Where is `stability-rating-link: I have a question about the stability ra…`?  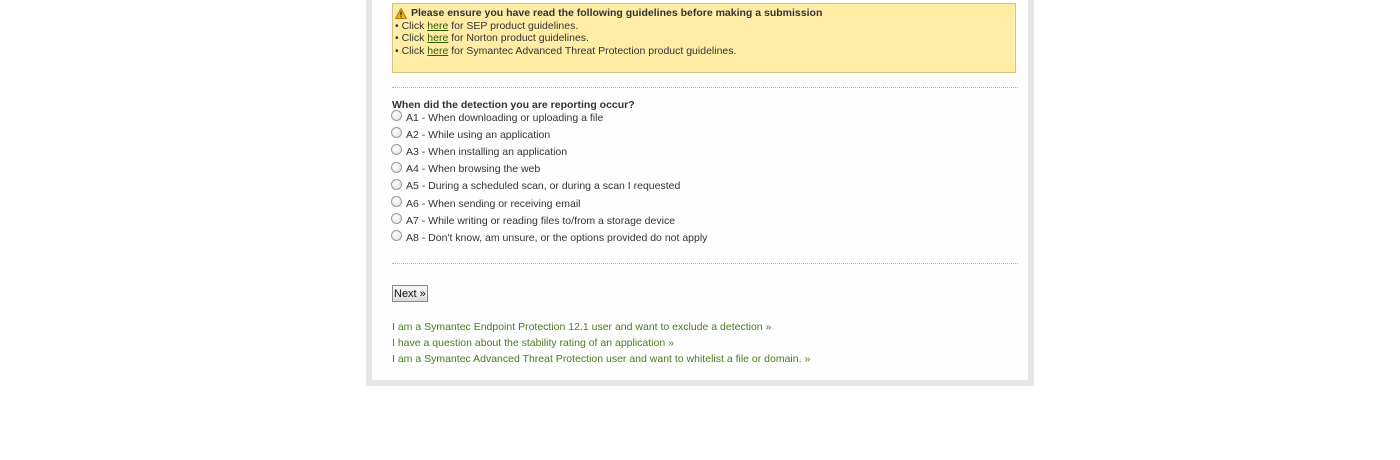 stability-rating-link: I have a question about the stability ra… is located at coordinates (601, 343).